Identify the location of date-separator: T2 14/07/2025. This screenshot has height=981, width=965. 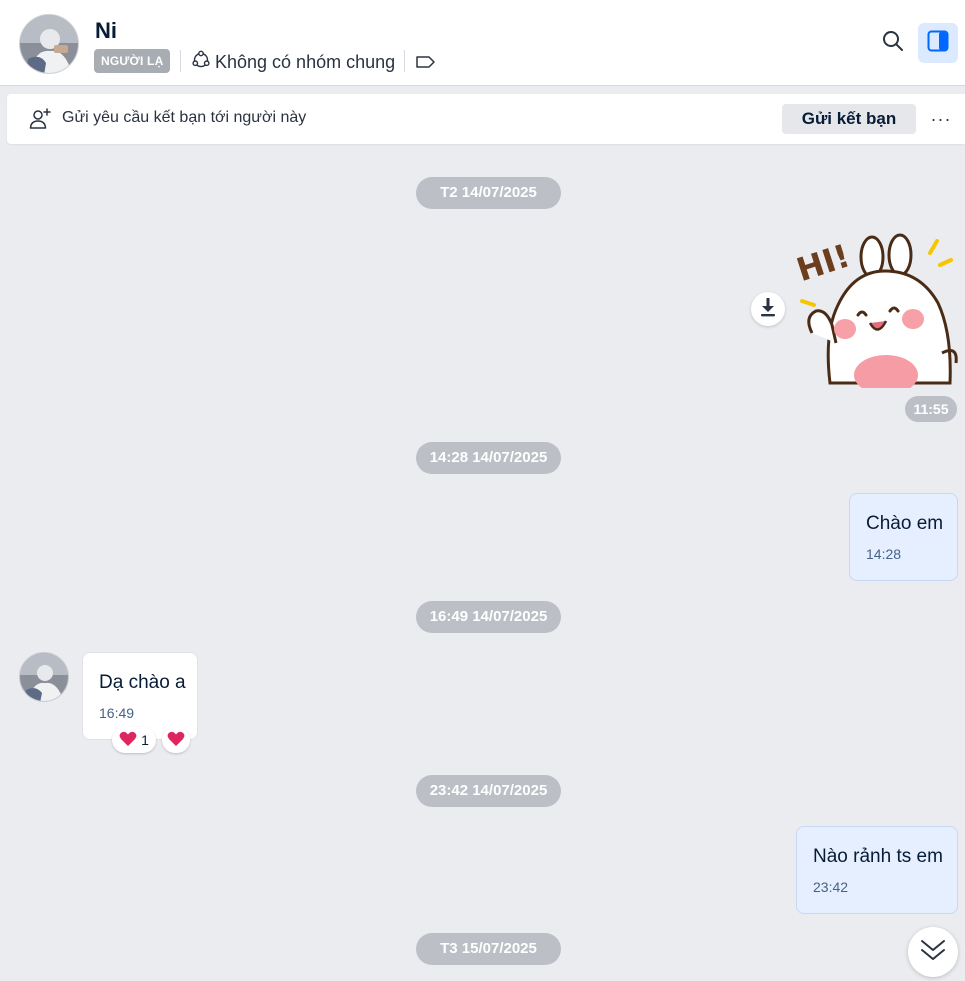
(488, 193).